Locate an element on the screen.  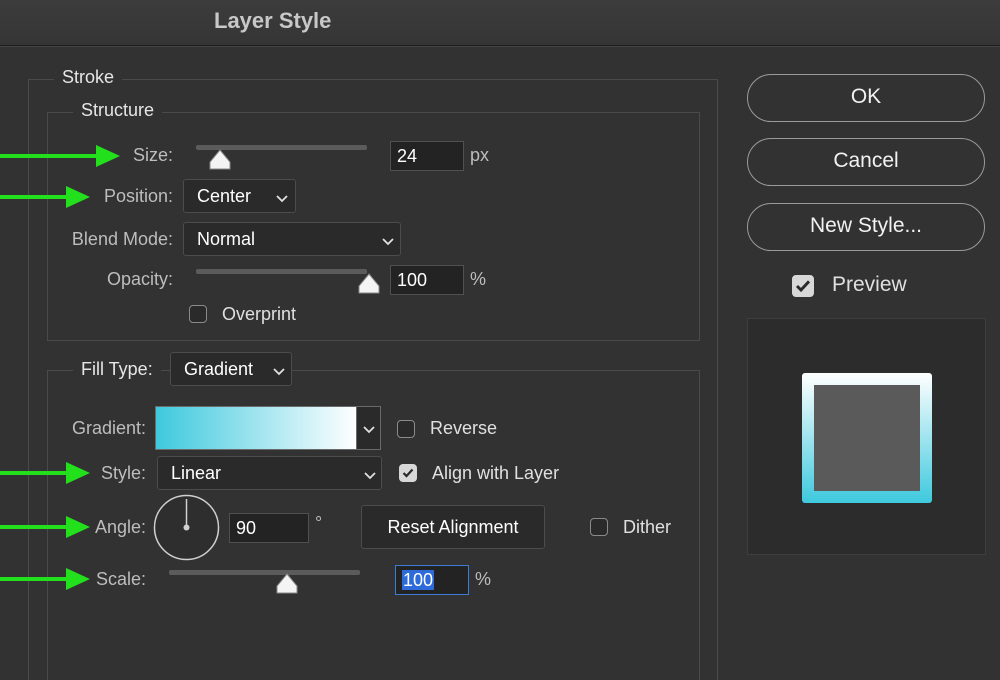
annotation-arrow-size is located at coordinates (60, 156).